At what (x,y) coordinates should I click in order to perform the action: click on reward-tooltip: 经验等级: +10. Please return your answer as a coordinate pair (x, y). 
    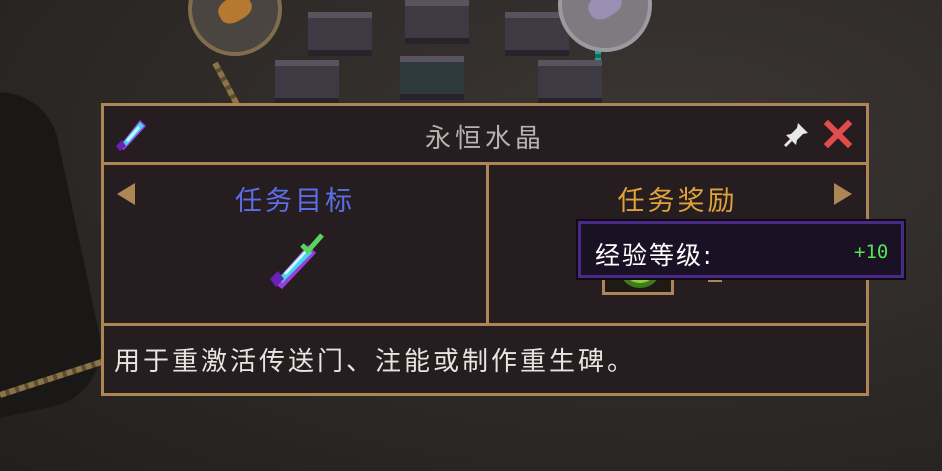
    Looking at the image, I should click on (741, 249).